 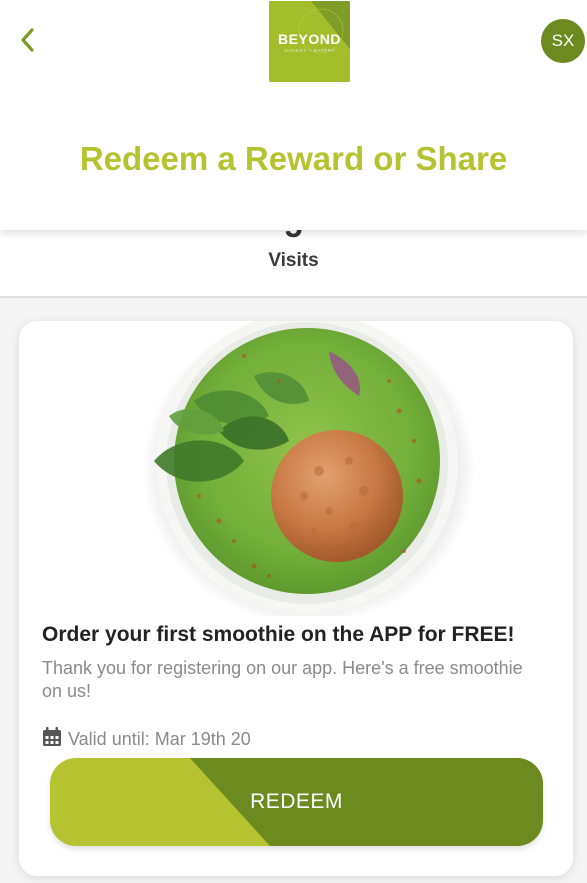 I want to click on beyond-logo: BEYOND JUICERY + EATERY, so click(x=309, y=41).